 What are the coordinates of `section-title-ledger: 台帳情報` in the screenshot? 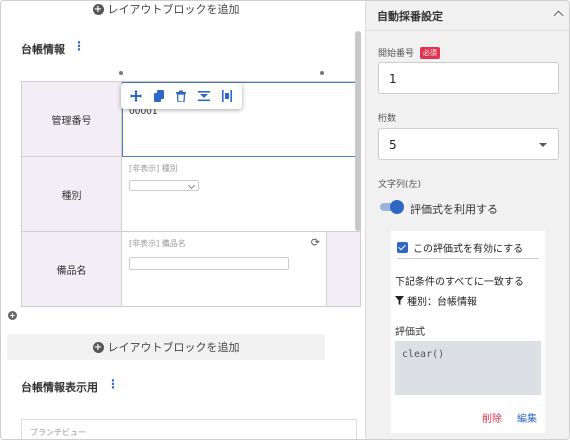 It's located at (43, 49).